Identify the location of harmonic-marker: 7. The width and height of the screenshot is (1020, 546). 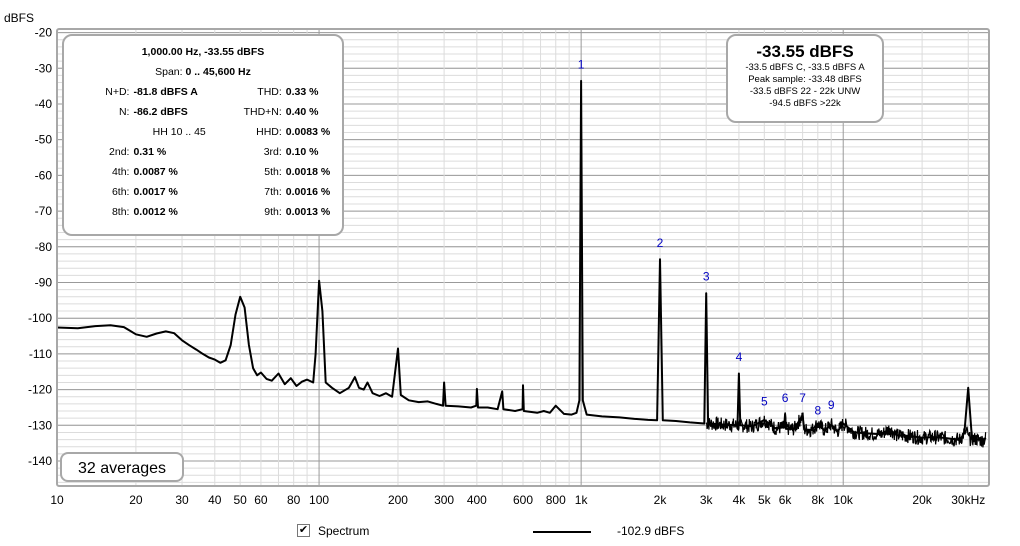
(802, 398).